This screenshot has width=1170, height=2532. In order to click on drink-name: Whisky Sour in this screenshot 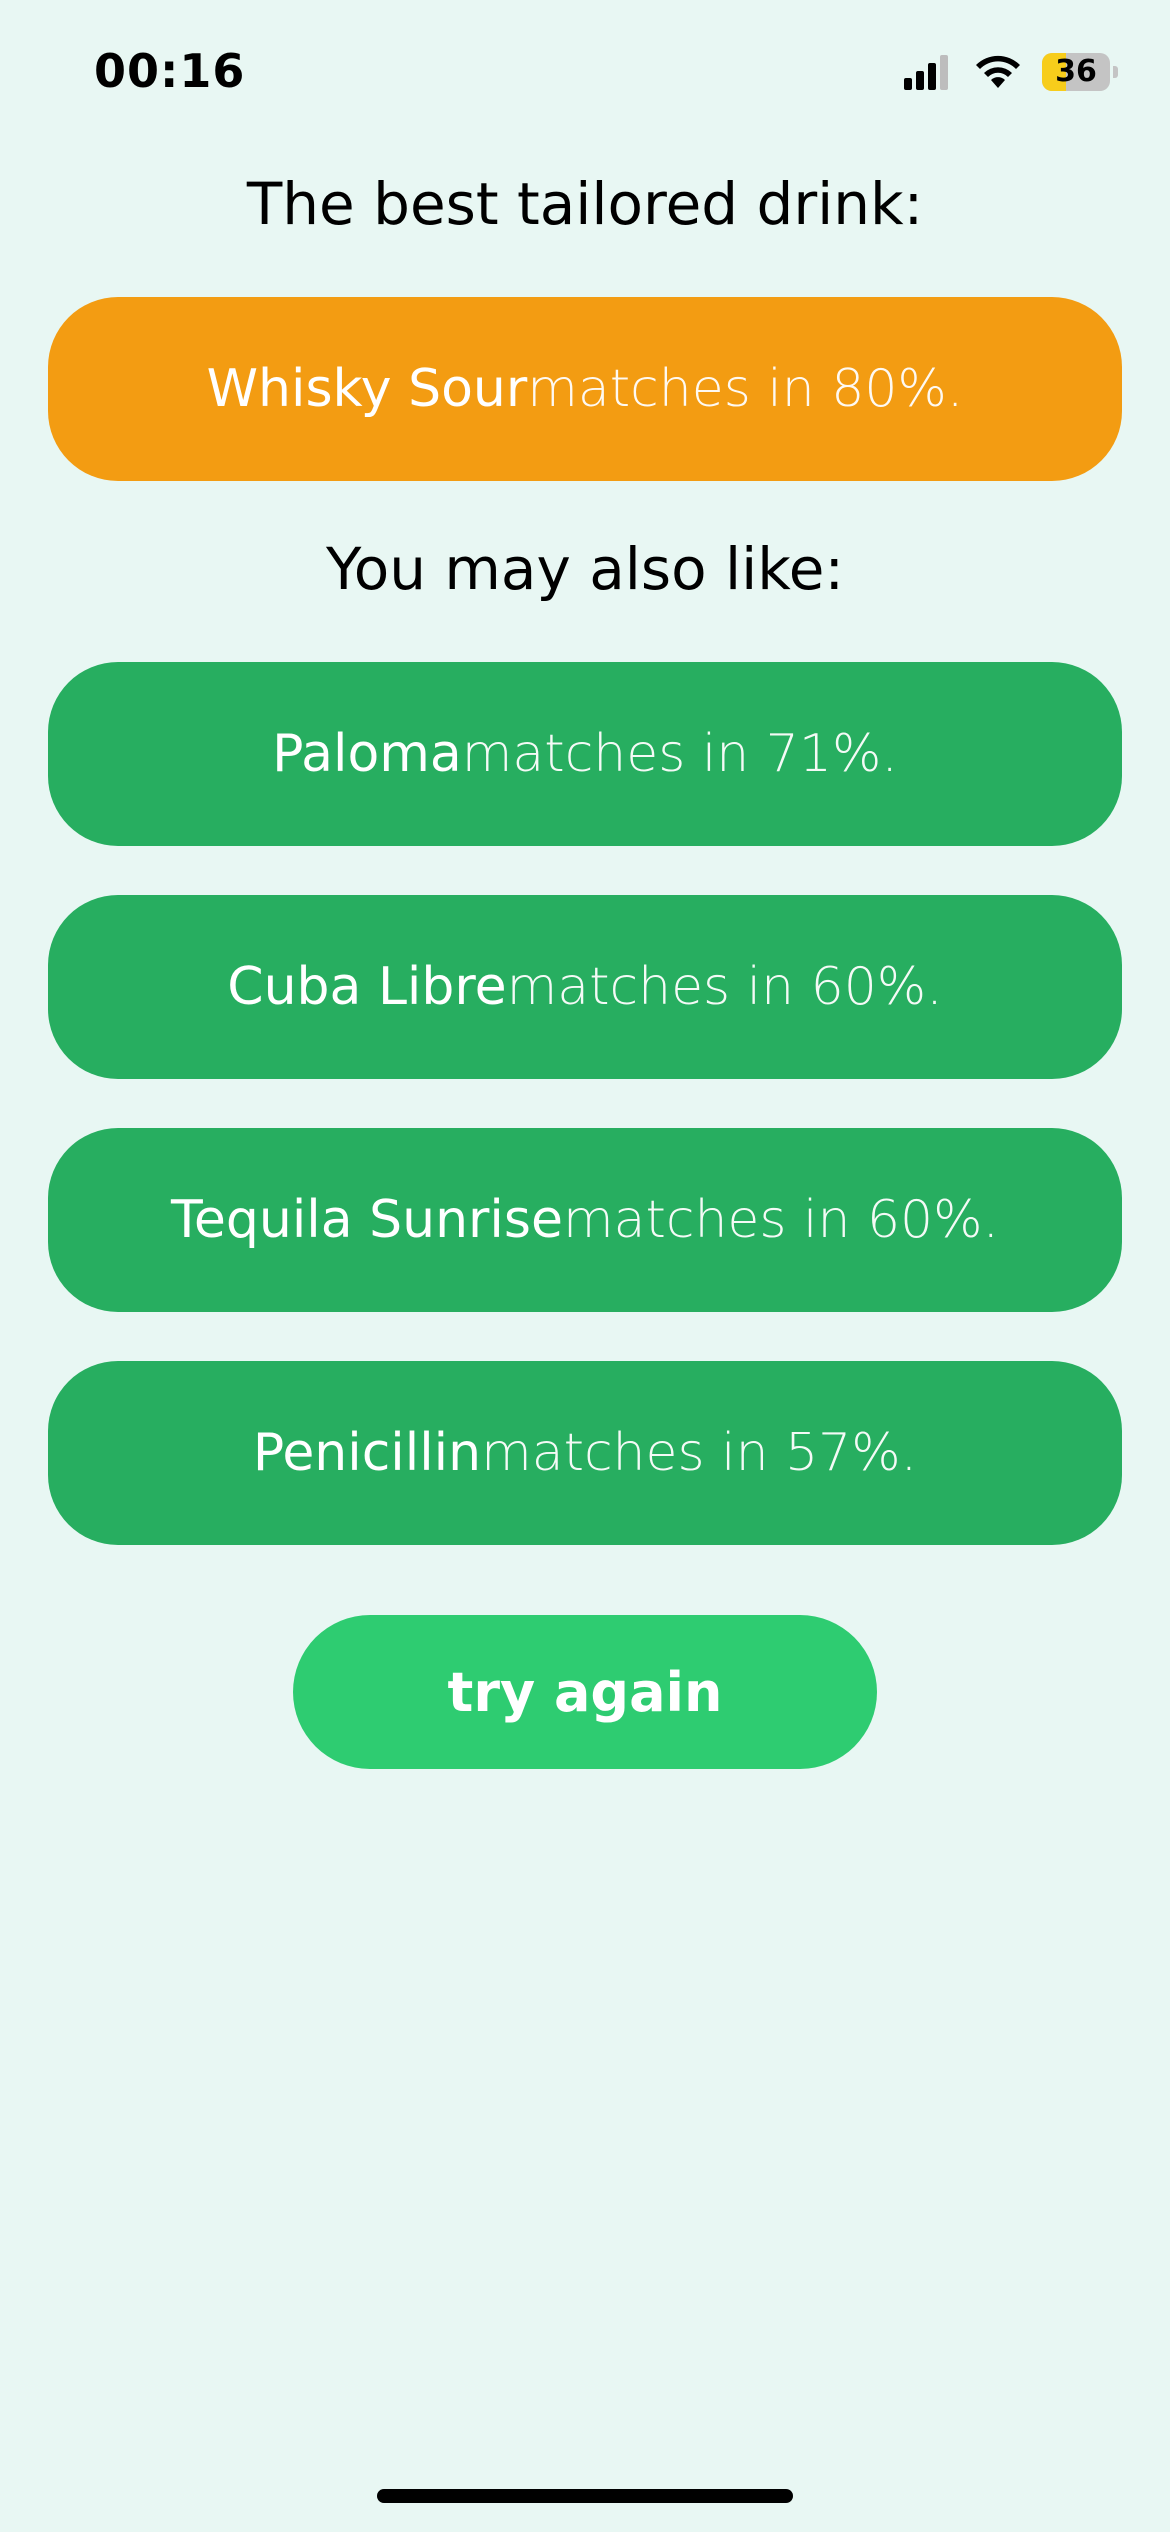, I will do `click(367, 389)`.